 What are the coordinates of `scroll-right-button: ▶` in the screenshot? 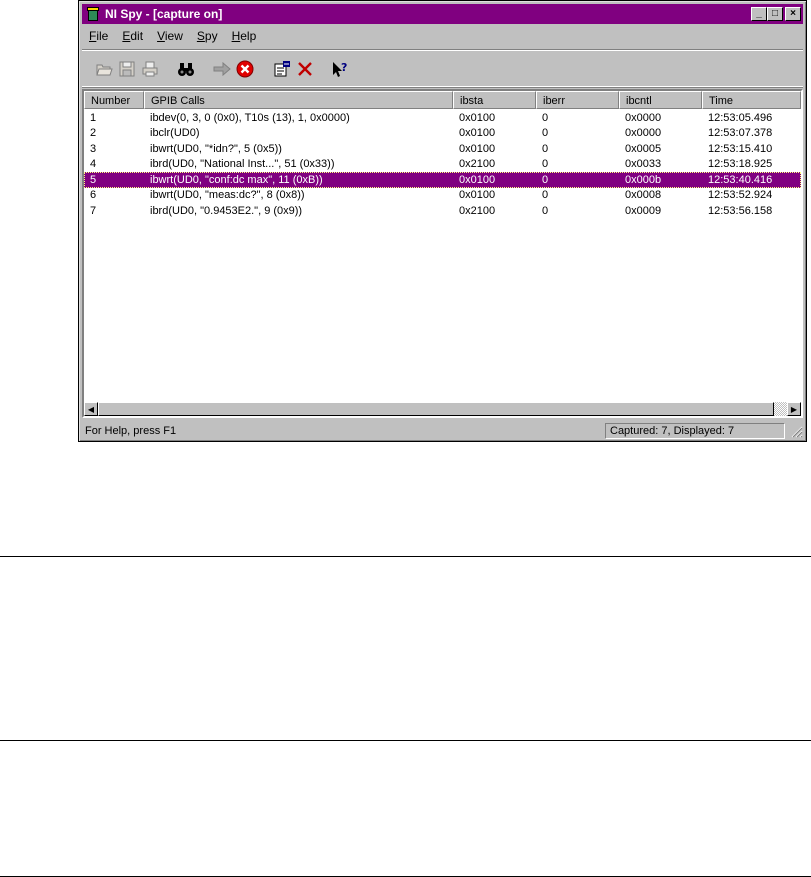 It's located at (794, 409).